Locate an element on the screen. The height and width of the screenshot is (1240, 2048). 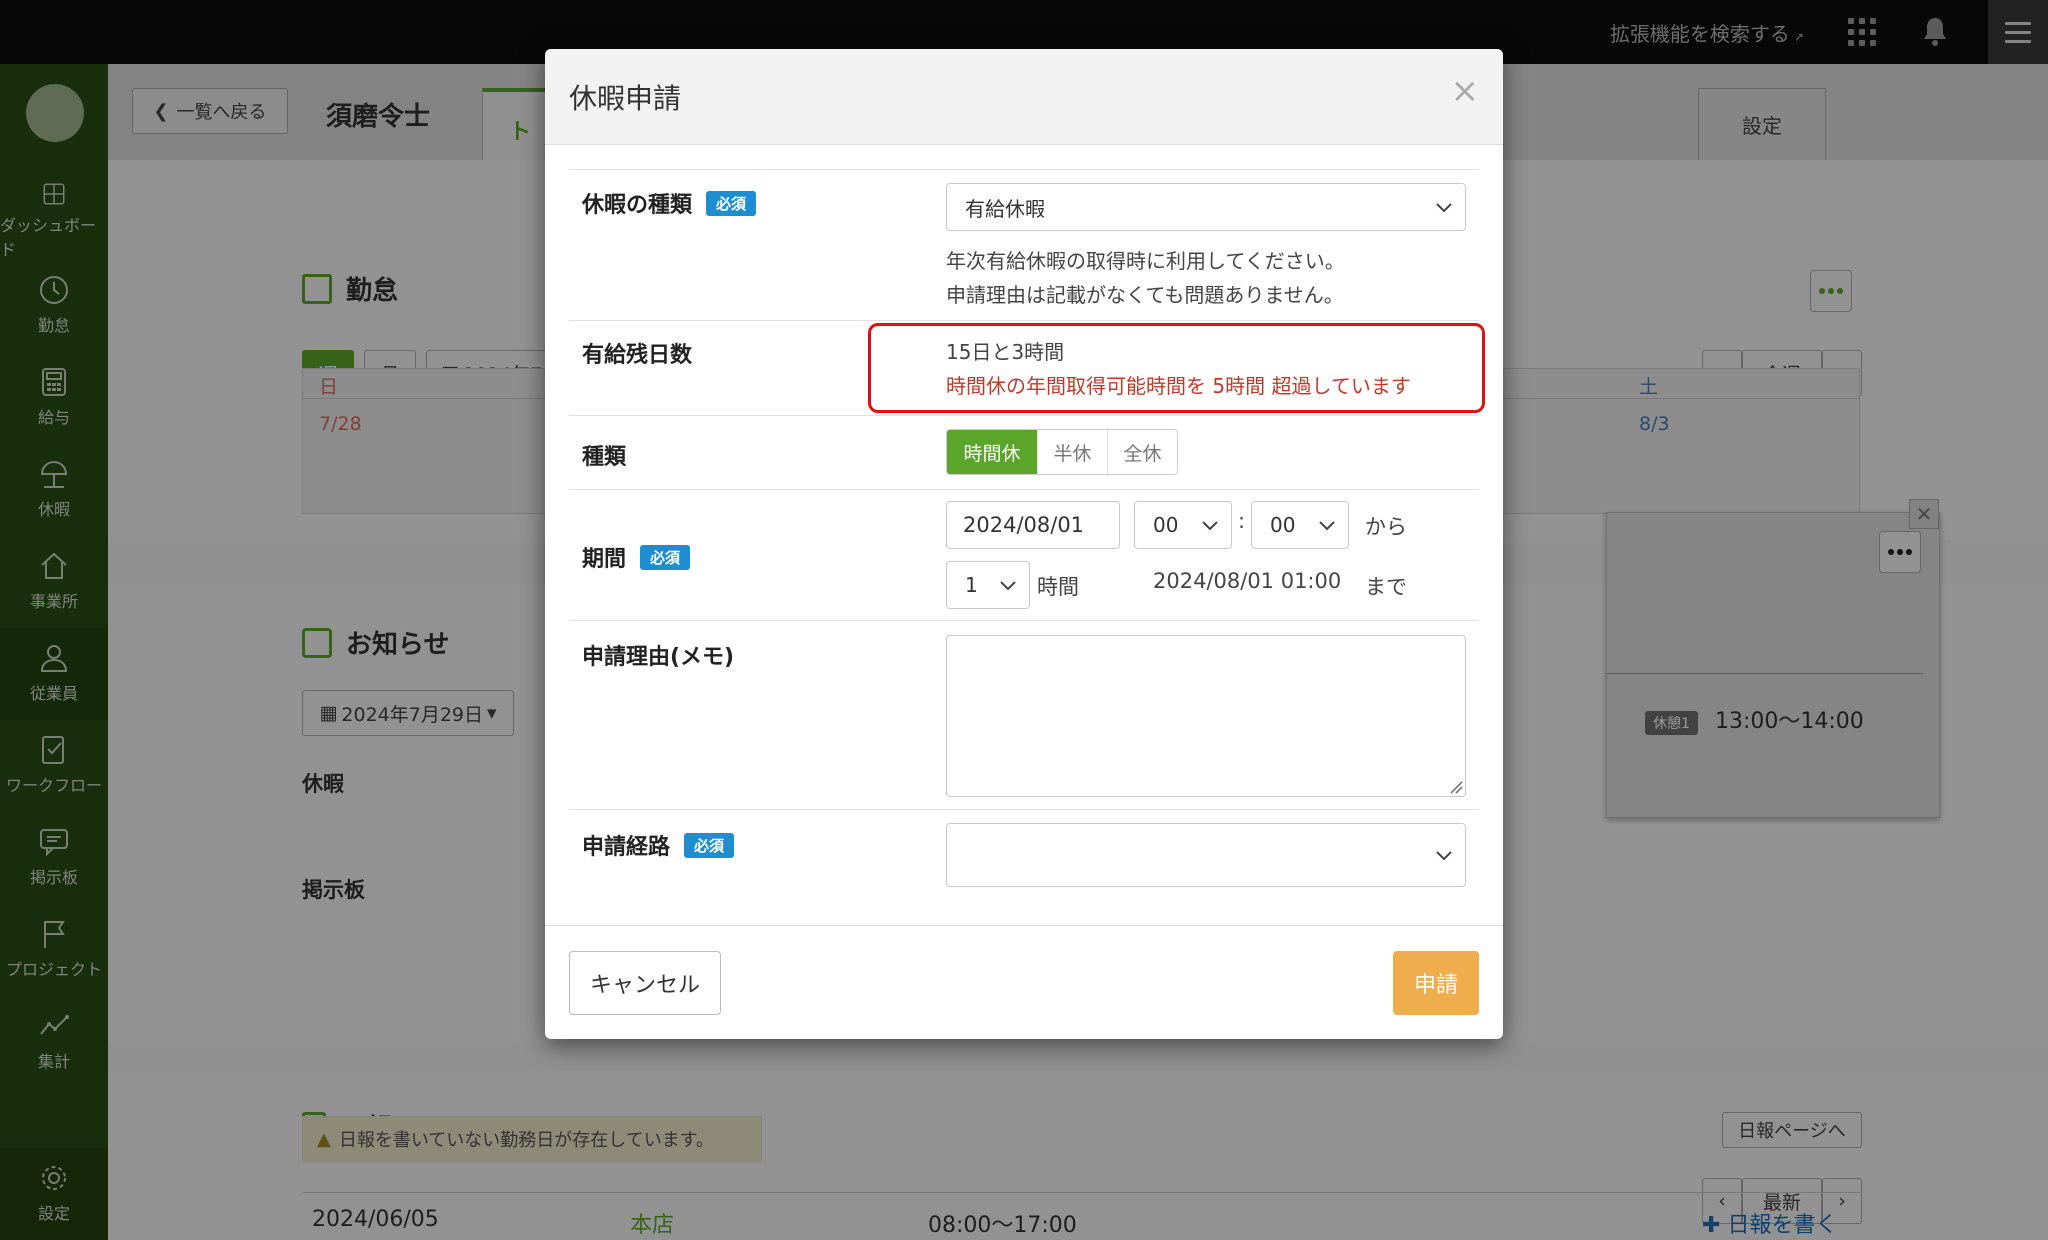
time-colon: : is located at coordinates (1242, 521).